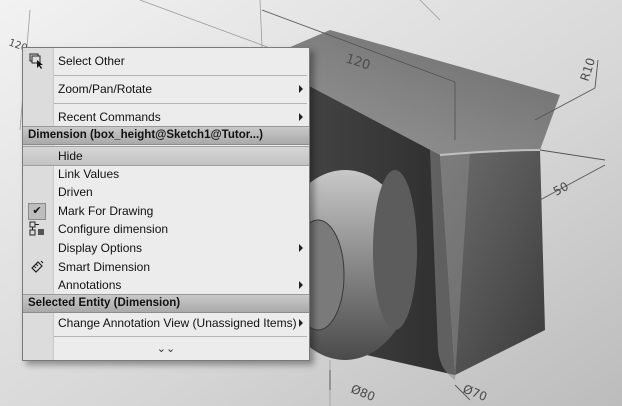 This screenshot has height=406, width=622. I want to click on expand-menu-chevron-icon: ⌄⌄, so click(166, 349).